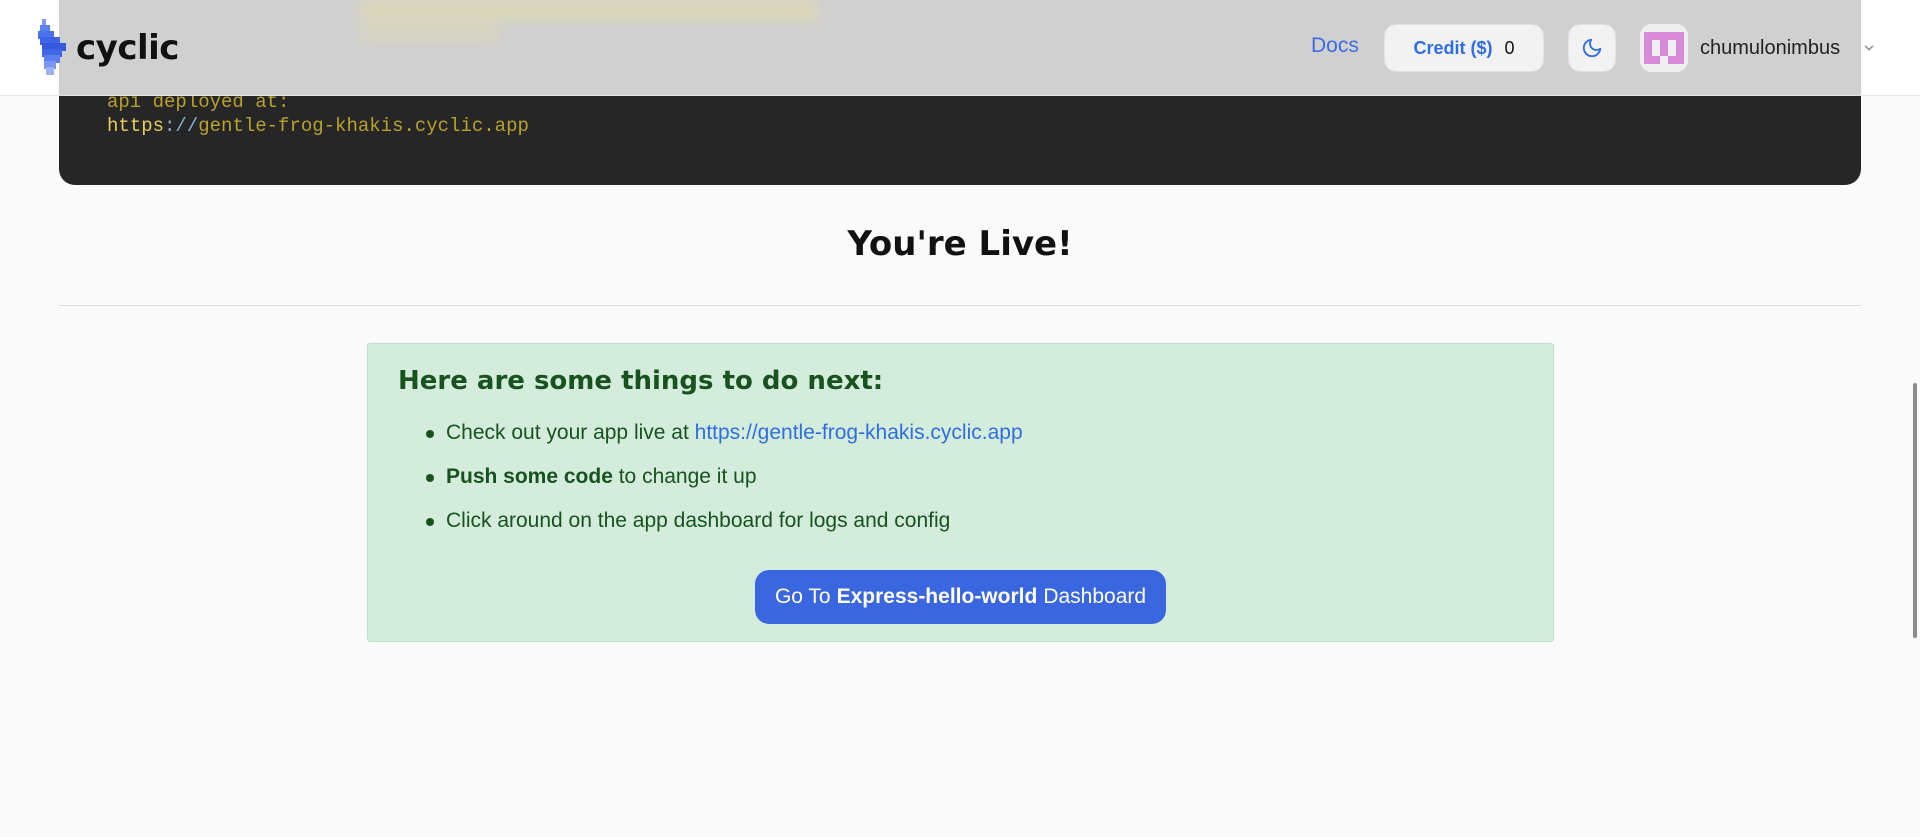  Describe the element at coordinates (960, 244) in the screenshot. I see `page-title: You're Live!` at that location.